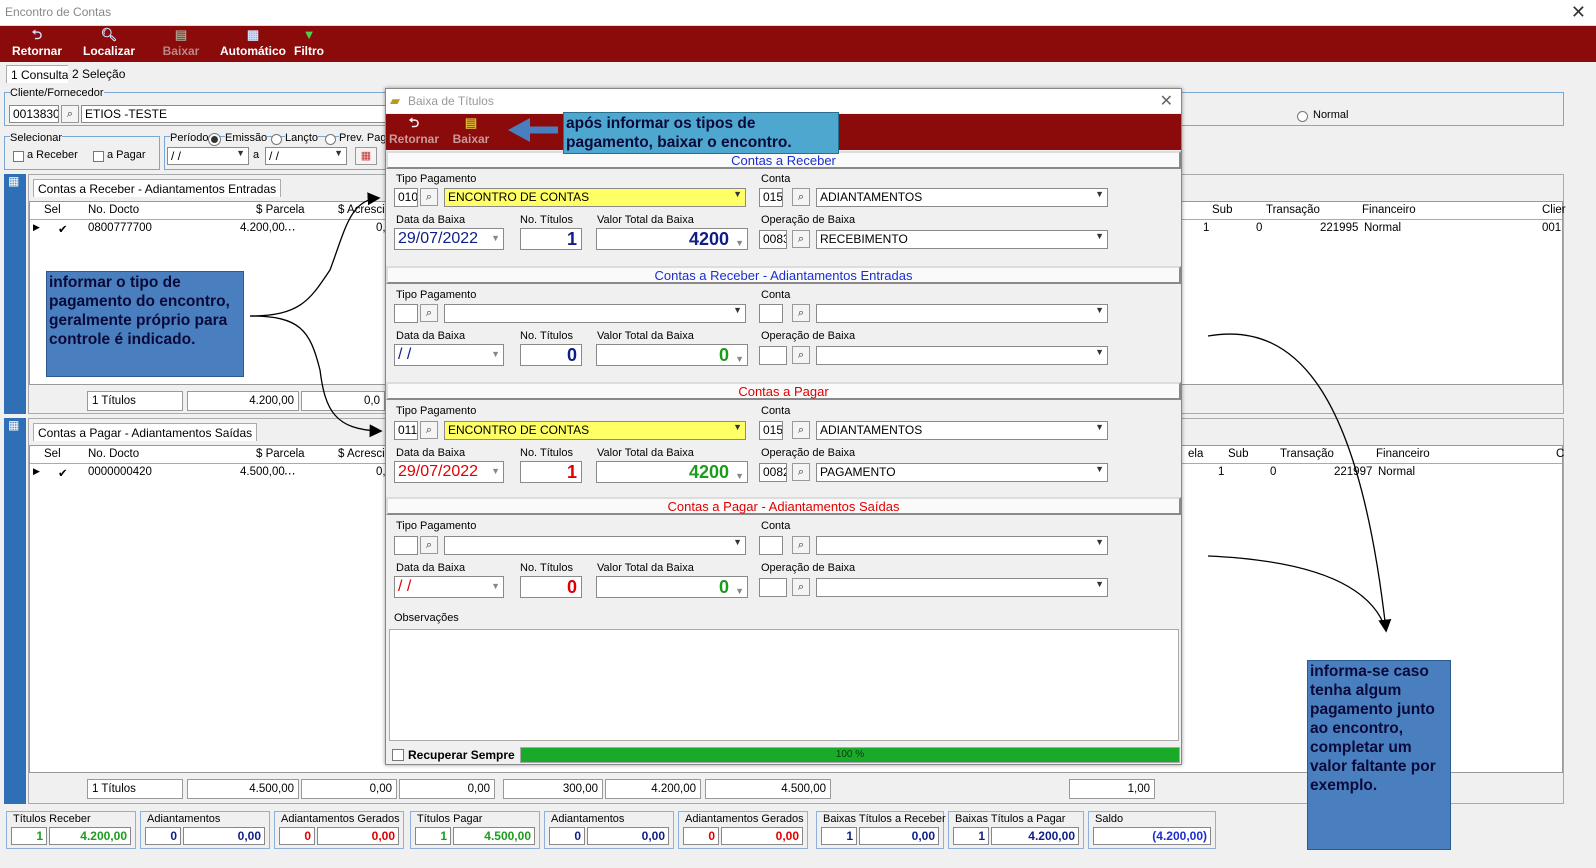  What do you see at coordinates (450, 819) in the screenshot?
I see `summary-label: Títulos Pagar` at bounding box center [450, 819].